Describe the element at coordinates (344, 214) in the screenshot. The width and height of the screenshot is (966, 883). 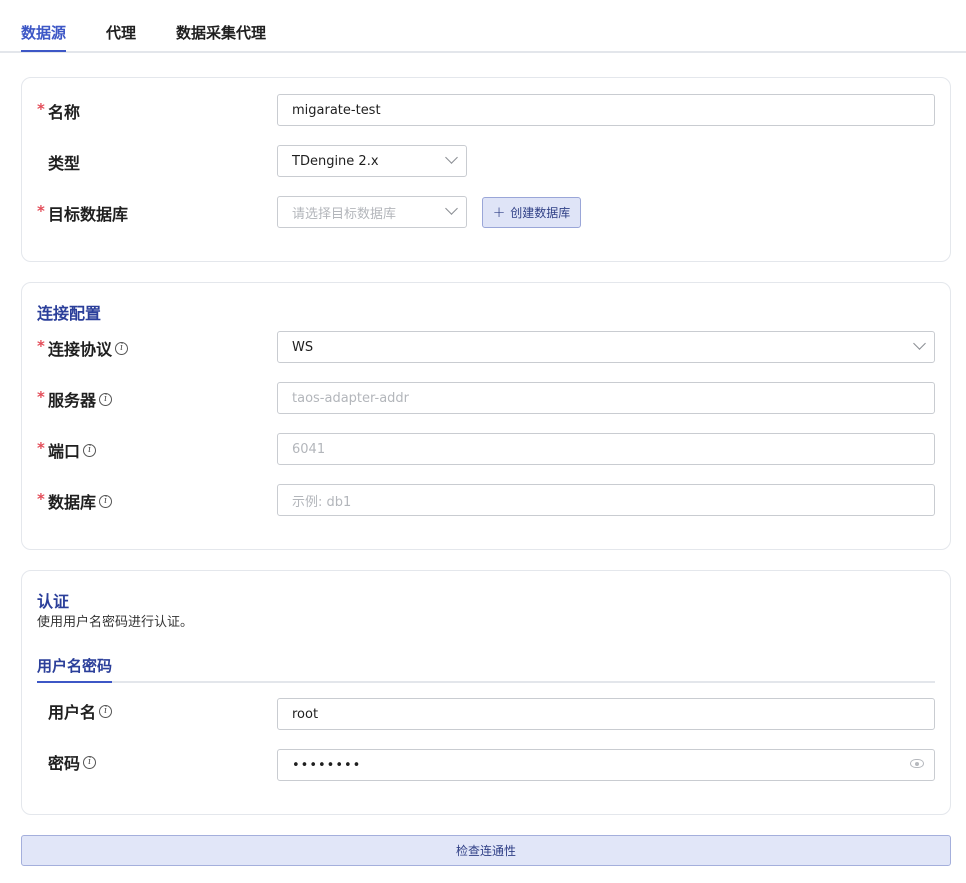
I see `target-db-placeholder: 请选择目标数据库` at that location.